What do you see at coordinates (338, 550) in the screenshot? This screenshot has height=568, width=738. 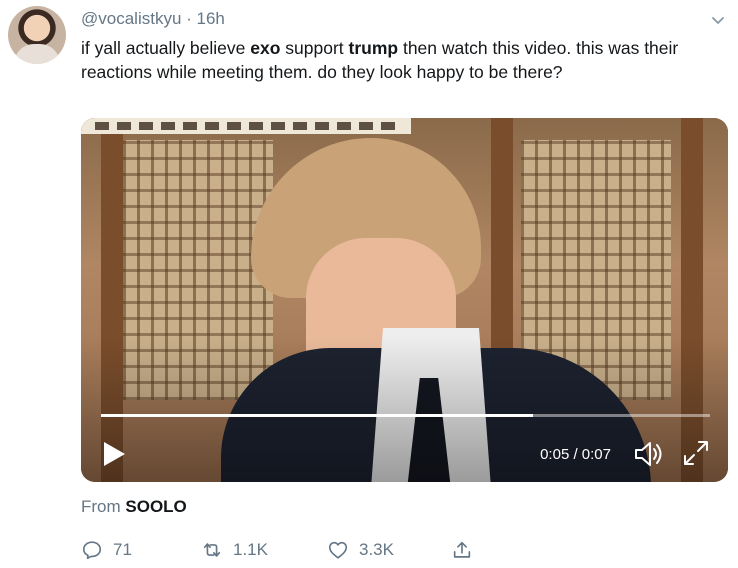 I see `heart-icon` at bounding box center [338, 550].